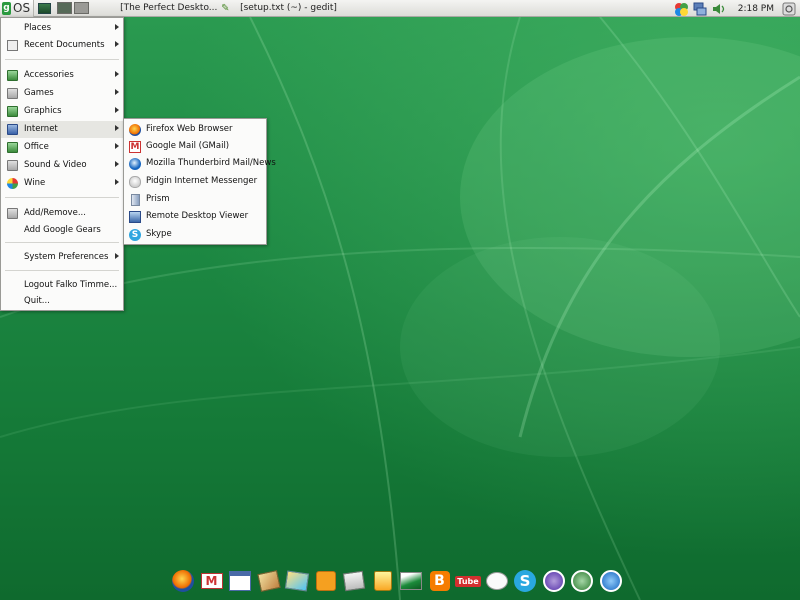 Image resolution: width=800 pixels, height=600 pixels. I want to click on menu-item-accessories: Accessories, so click(62, 75).